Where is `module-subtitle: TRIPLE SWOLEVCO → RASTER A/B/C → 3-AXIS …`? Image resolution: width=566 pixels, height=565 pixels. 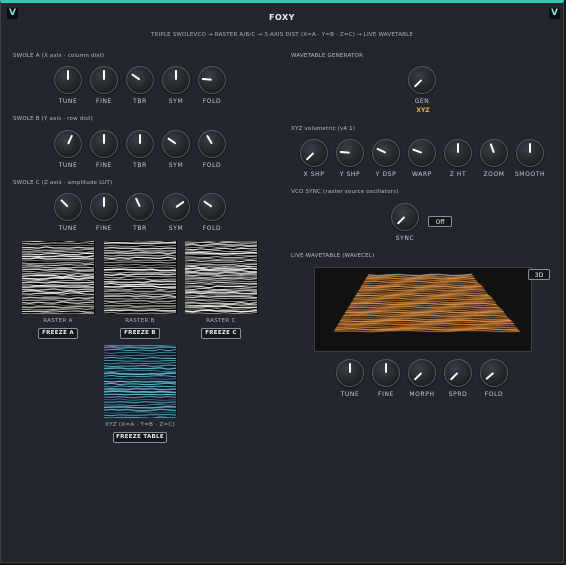
module-subtitle: TRIPLE SWOLEVCO → RASTER A/B/C → 3-AXIS … is located at coordinates (282, 35).